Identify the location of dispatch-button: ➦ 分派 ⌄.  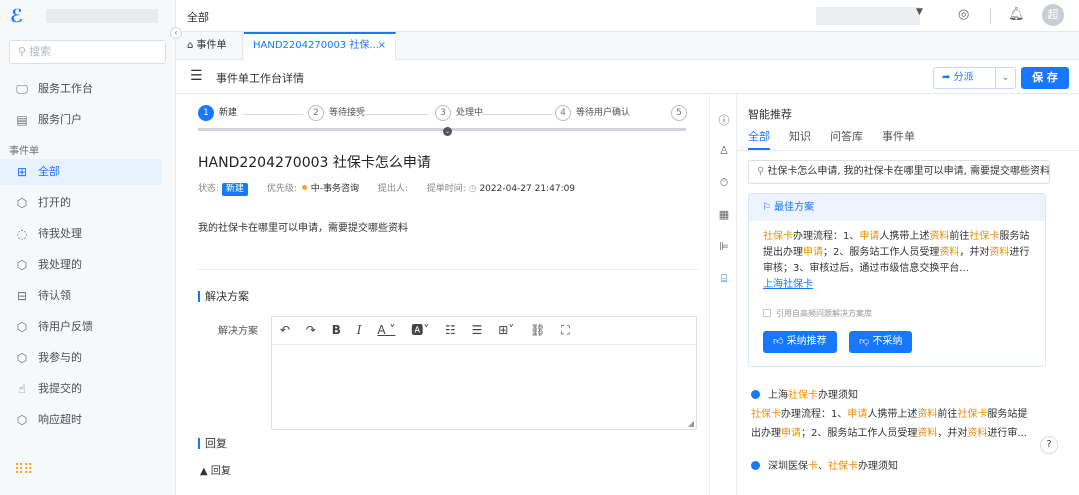
(974, 78).